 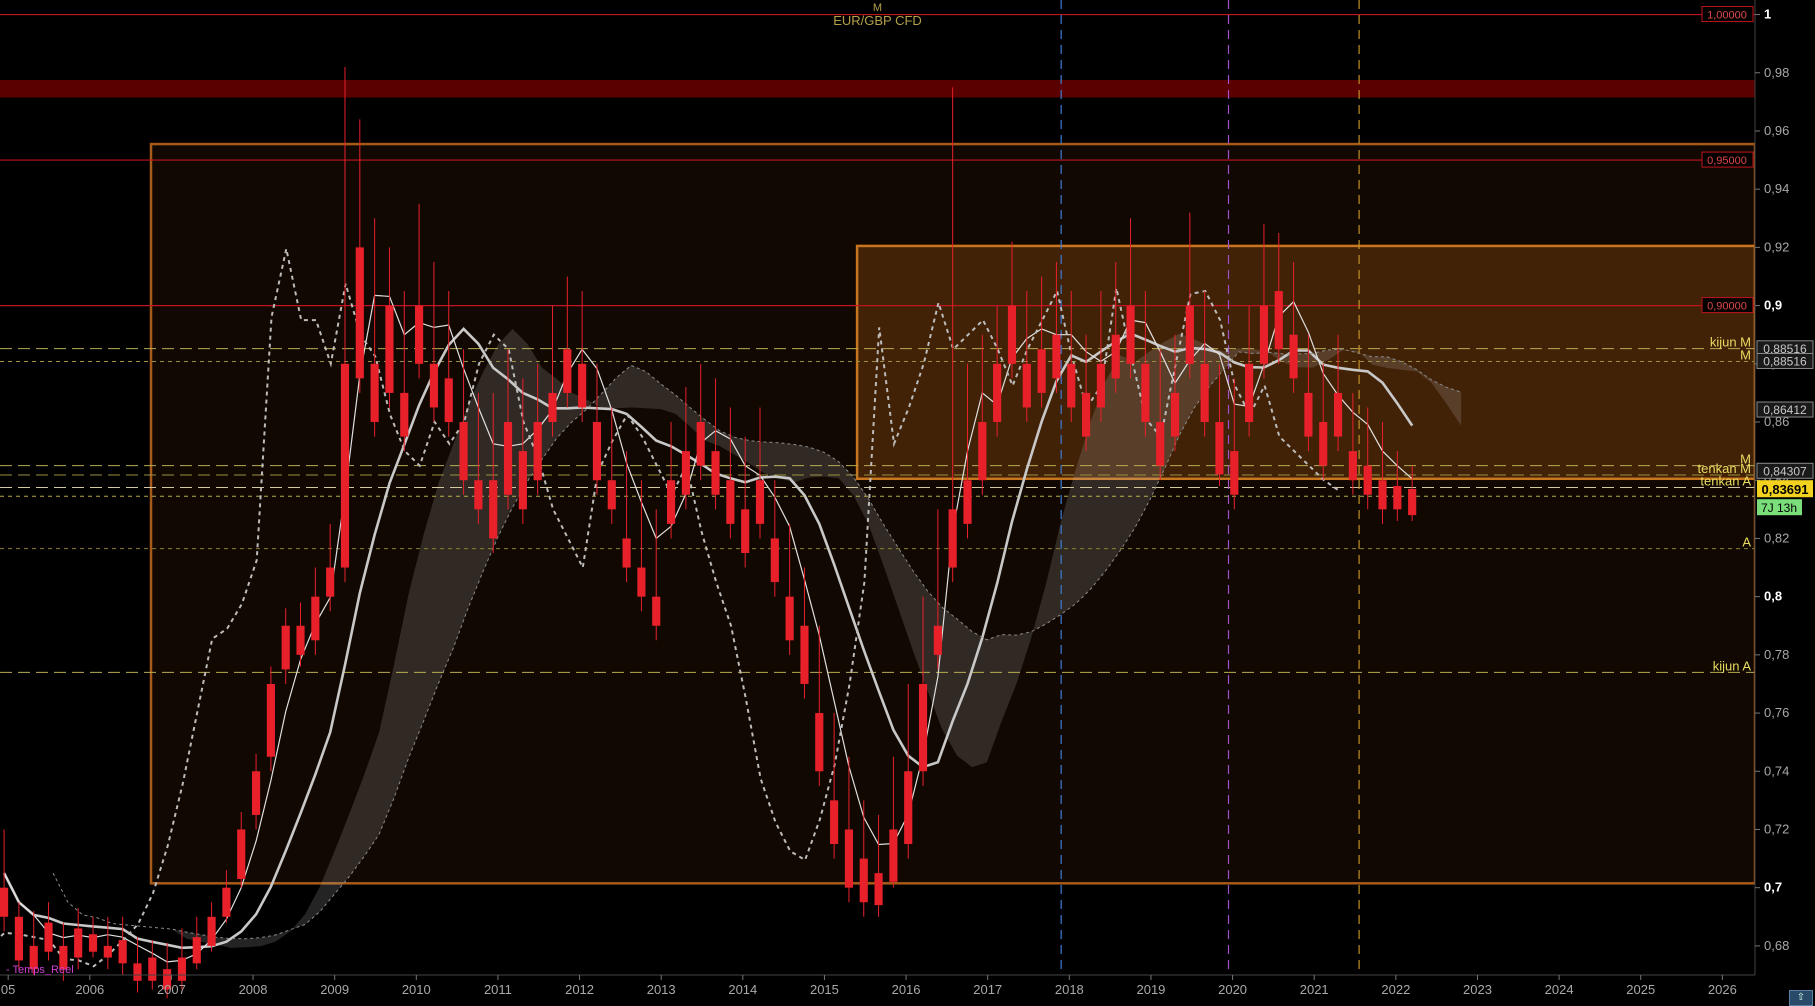 I want to click on price-tag-label: 0,88516, so click(x=1785, y=361).